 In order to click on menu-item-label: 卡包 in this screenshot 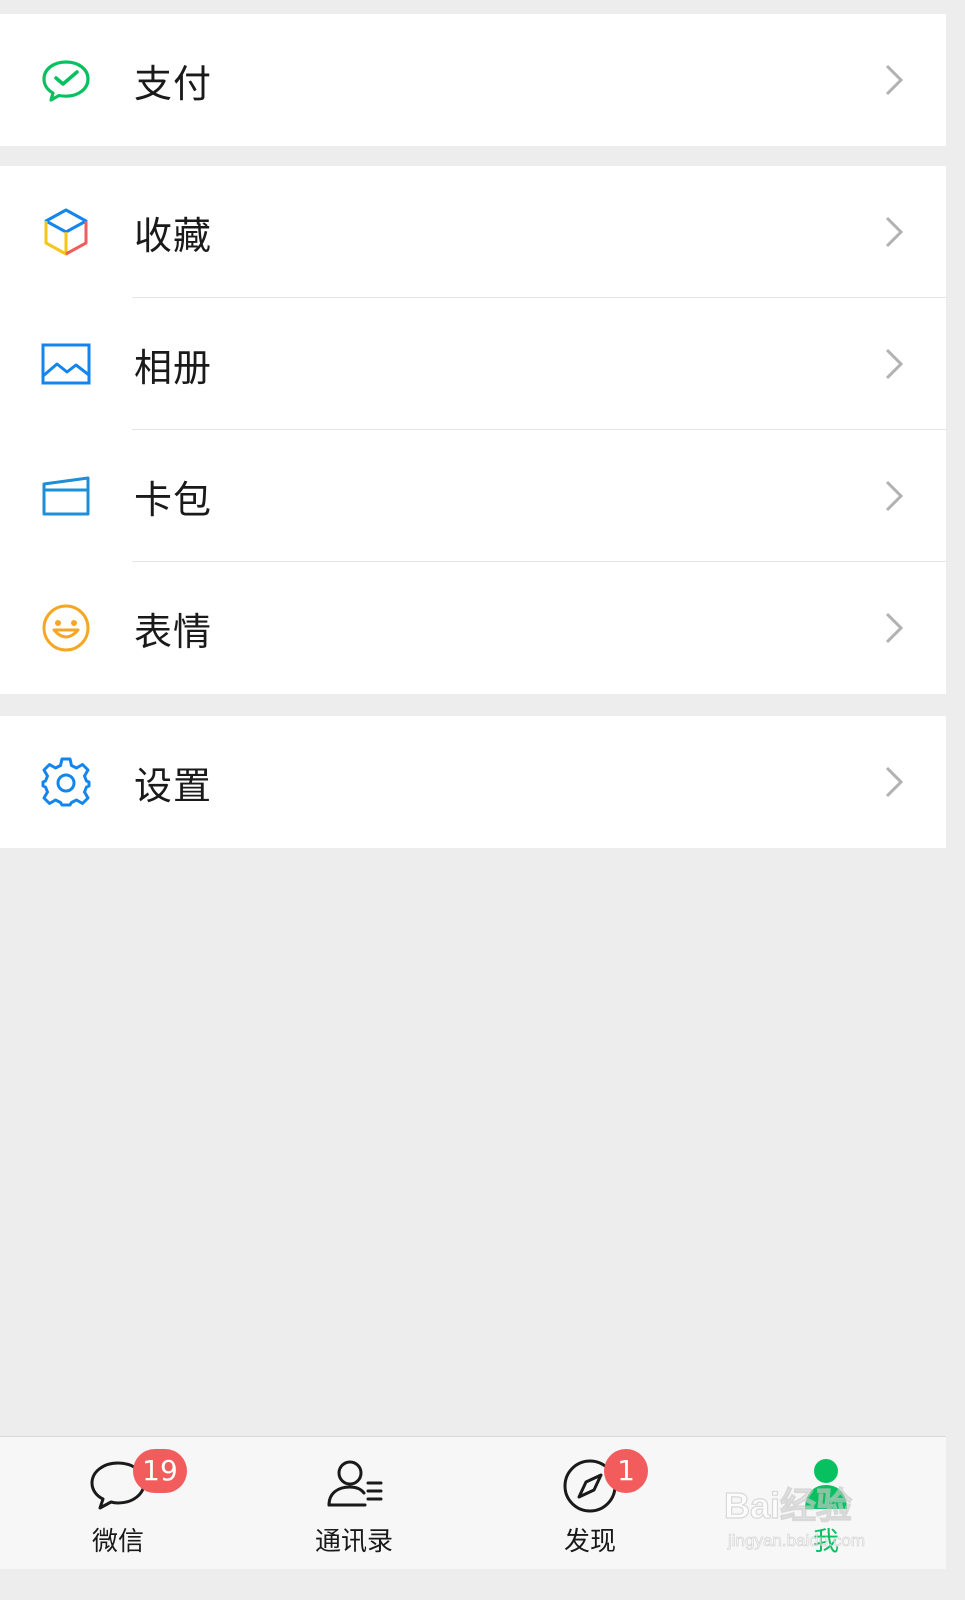, I will do `click(173, 499)`.